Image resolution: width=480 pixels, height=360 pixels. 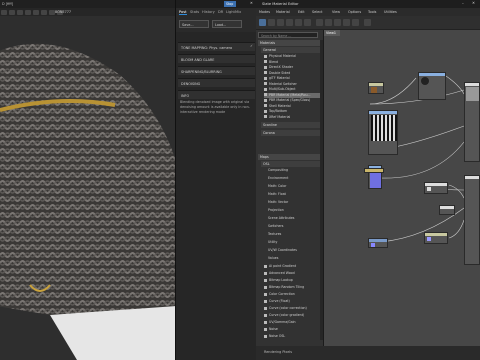 What do you see at coordinates (296, 242) in the screenshot?
I see `osl-item: Utility` at bounding box center [296, 242].